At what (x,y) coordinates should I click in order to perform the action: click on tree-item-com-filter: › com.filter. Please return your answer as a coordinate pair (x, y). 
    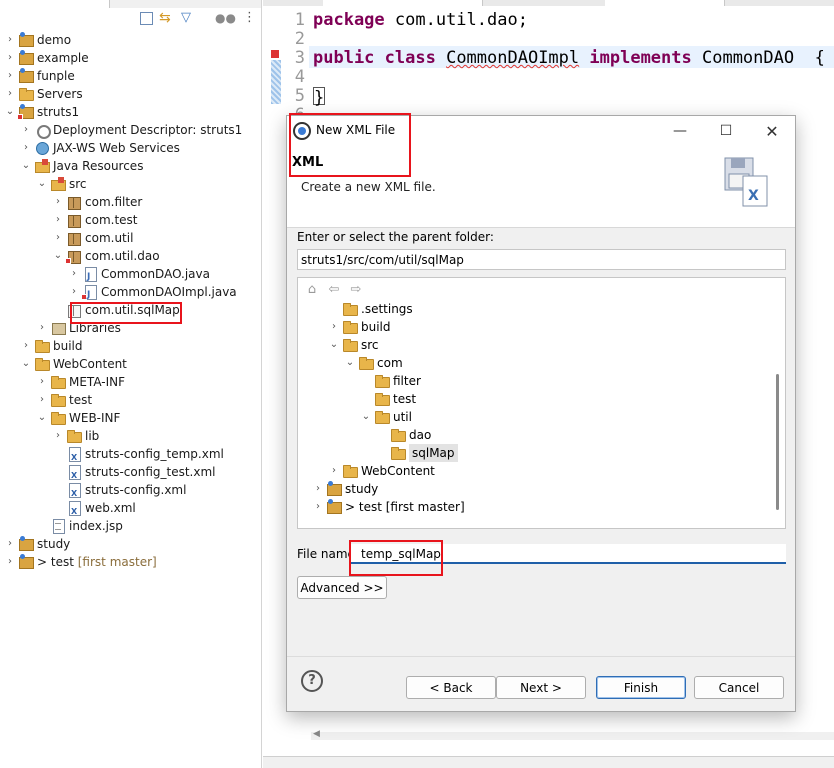
    Looking at the image, I should click on (97, 202).